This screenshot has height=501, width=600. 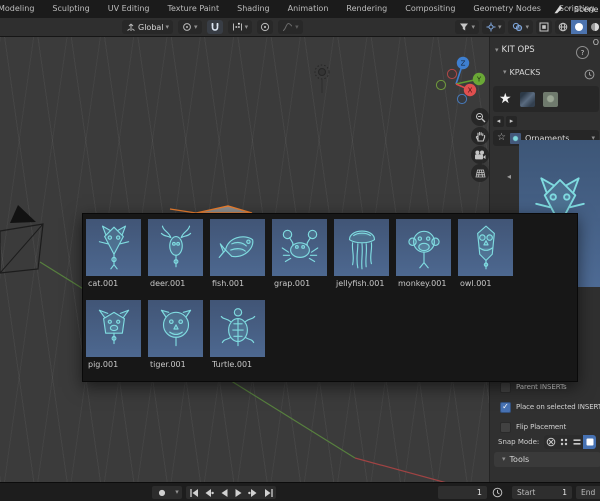 I want to click on option-parent-inserts: Parent INSERTs, so click(x=533, y=387).